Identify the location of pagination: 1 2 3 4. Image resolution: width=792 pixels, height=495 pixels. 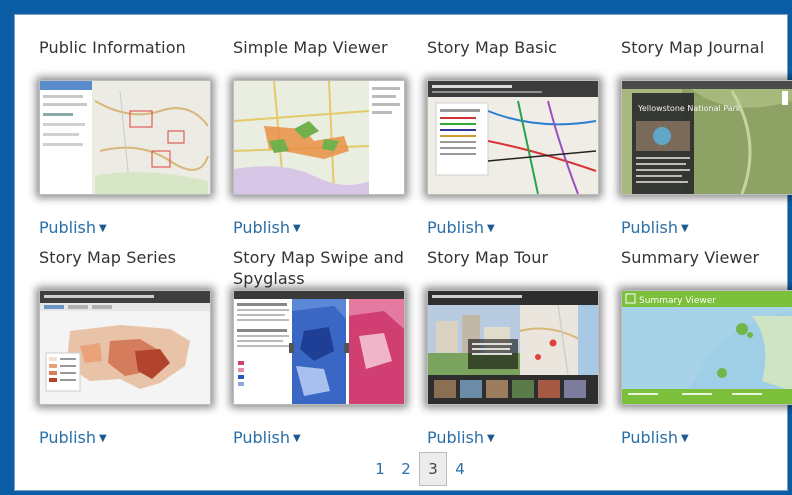
(420, 469).